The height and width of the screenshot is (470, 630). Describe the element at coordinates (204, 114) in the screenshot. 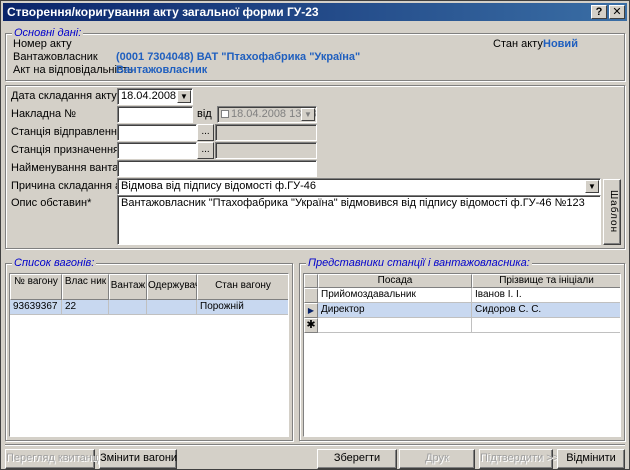

I see `invoice-from-label: від` at that location.